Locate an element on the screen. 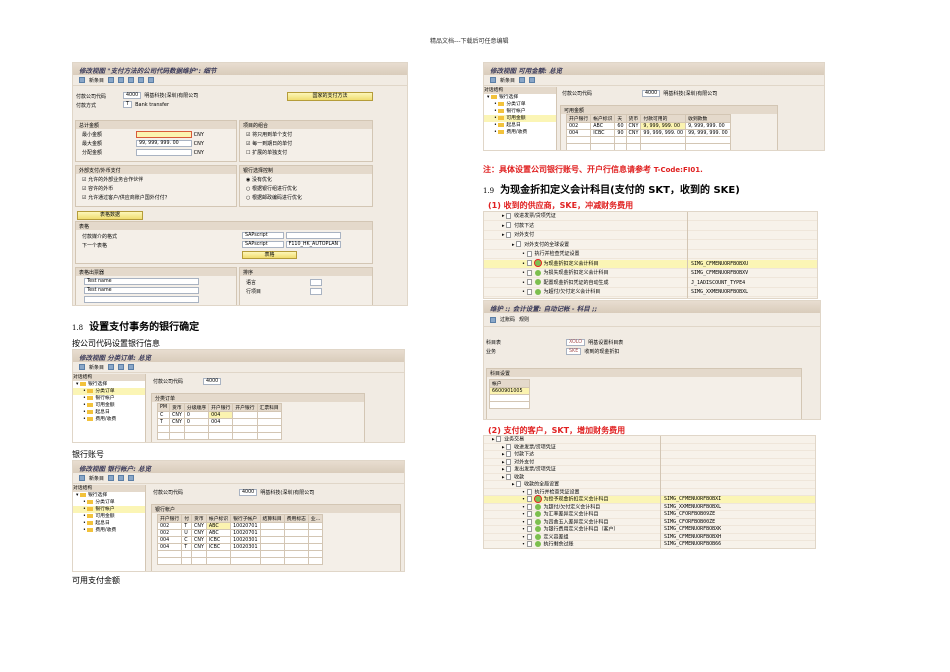  form-type-select: SAPscript is located at coordinates (263, 244).